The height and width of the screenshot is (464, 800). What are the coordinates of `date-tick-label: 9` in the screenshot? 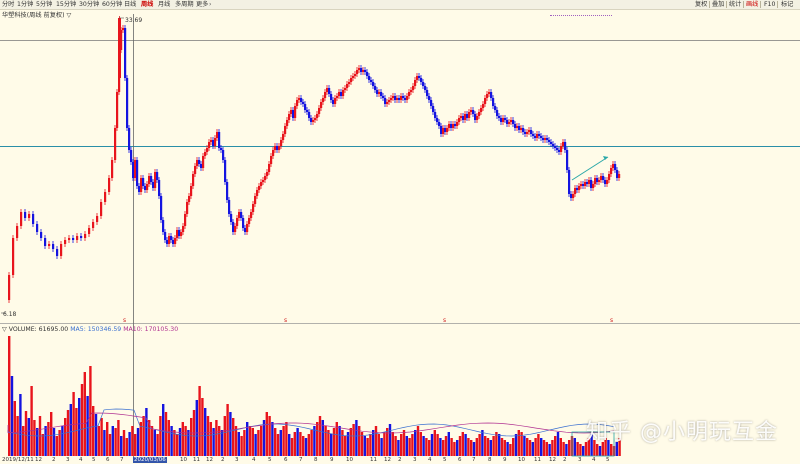 It's located at (332, 460).